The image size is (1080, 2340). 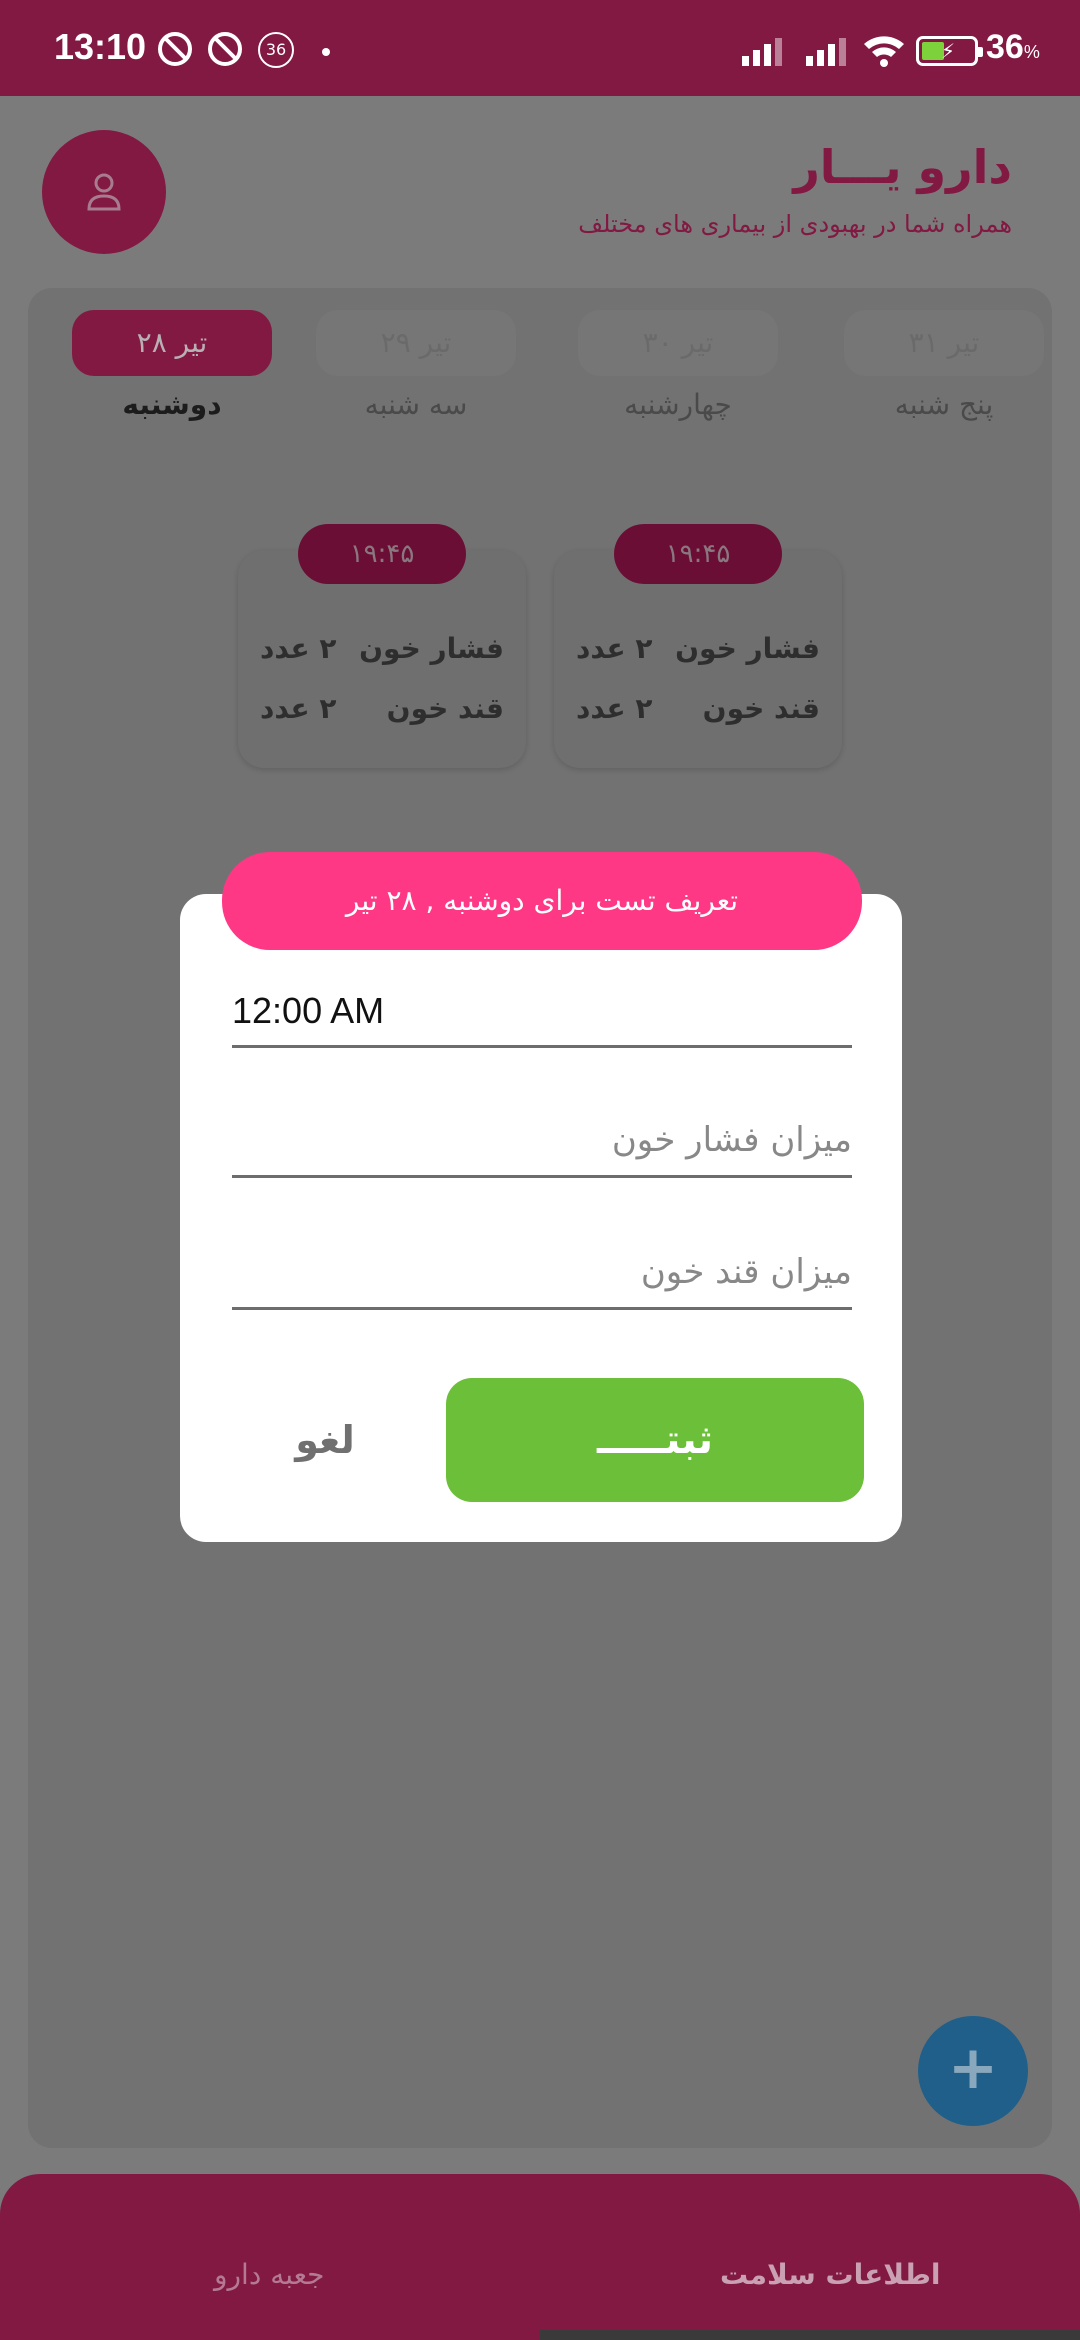 What do you see at coordinates (172, 404) in the screenshot?
I see `day-weekday: دوشنبه` at bounding box center [172, 404].